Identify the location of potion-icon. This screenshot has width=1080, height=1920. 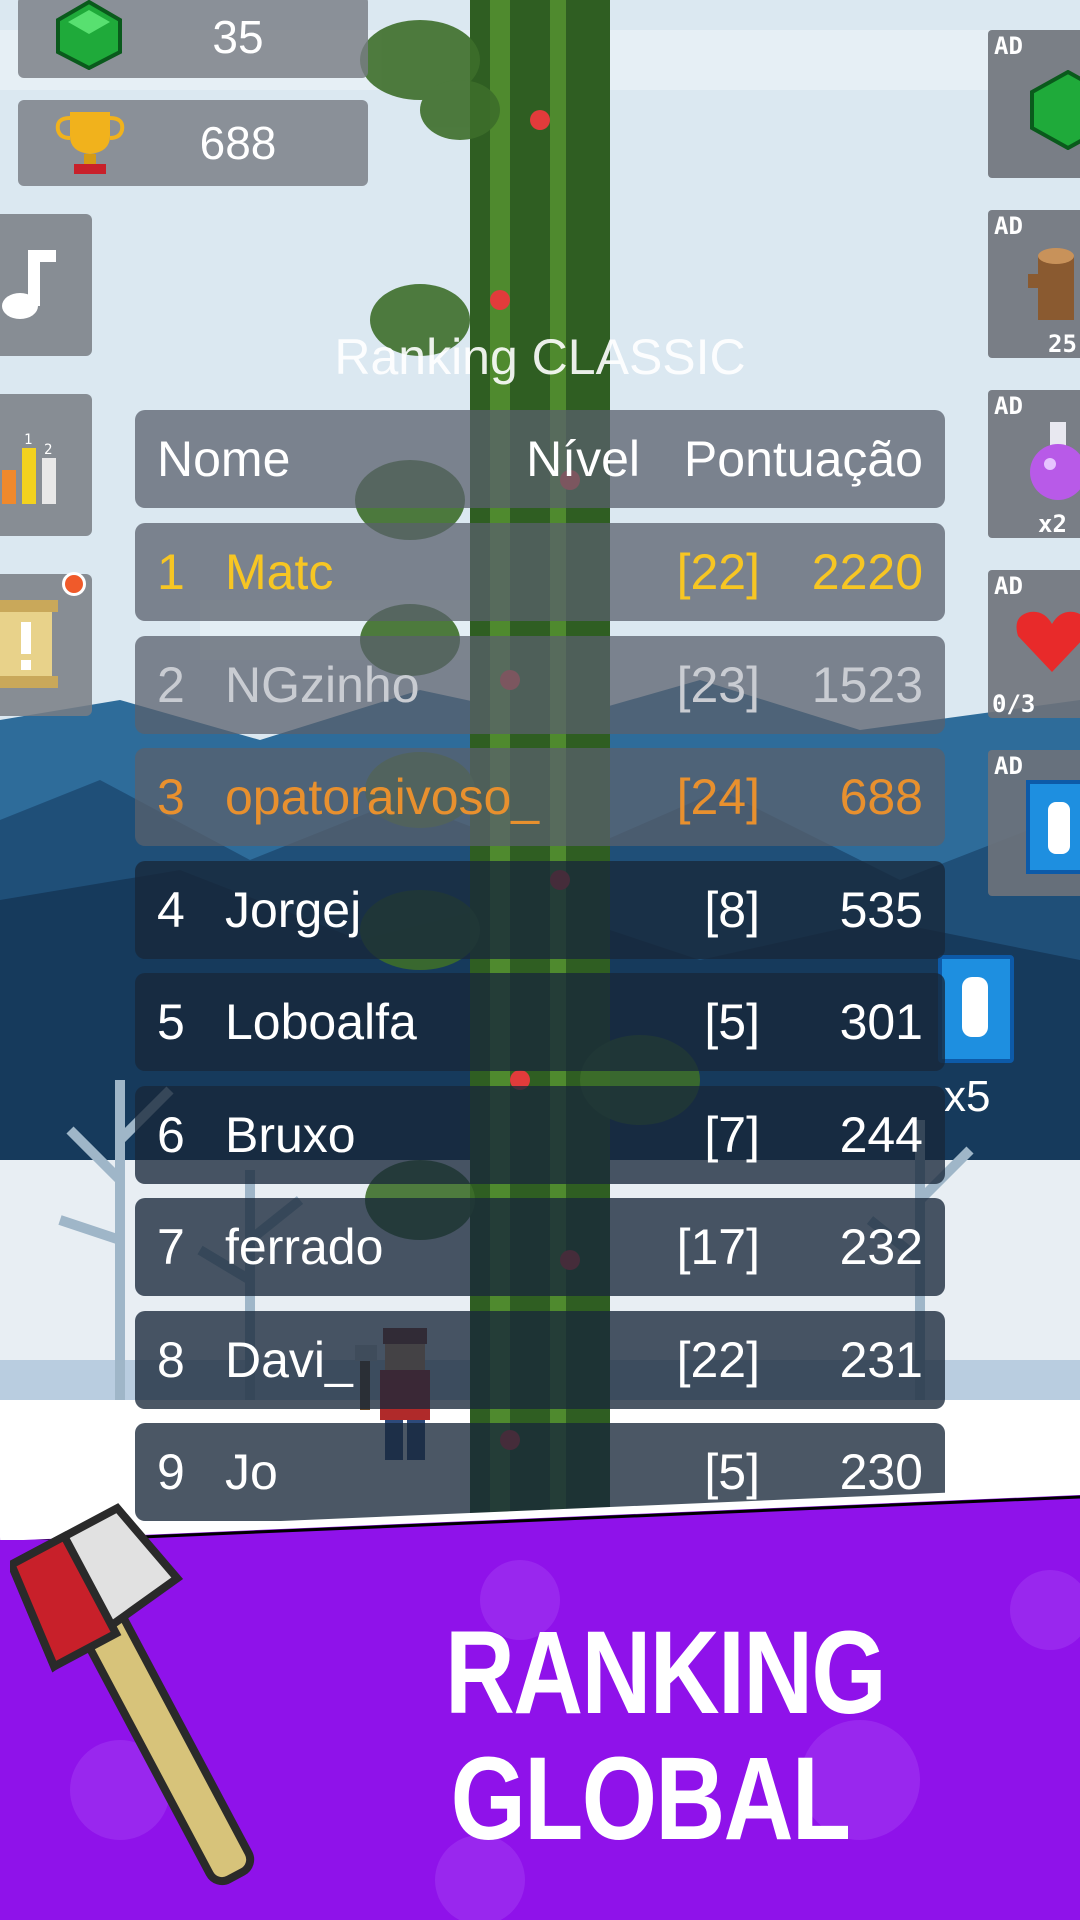
(1055, 461).